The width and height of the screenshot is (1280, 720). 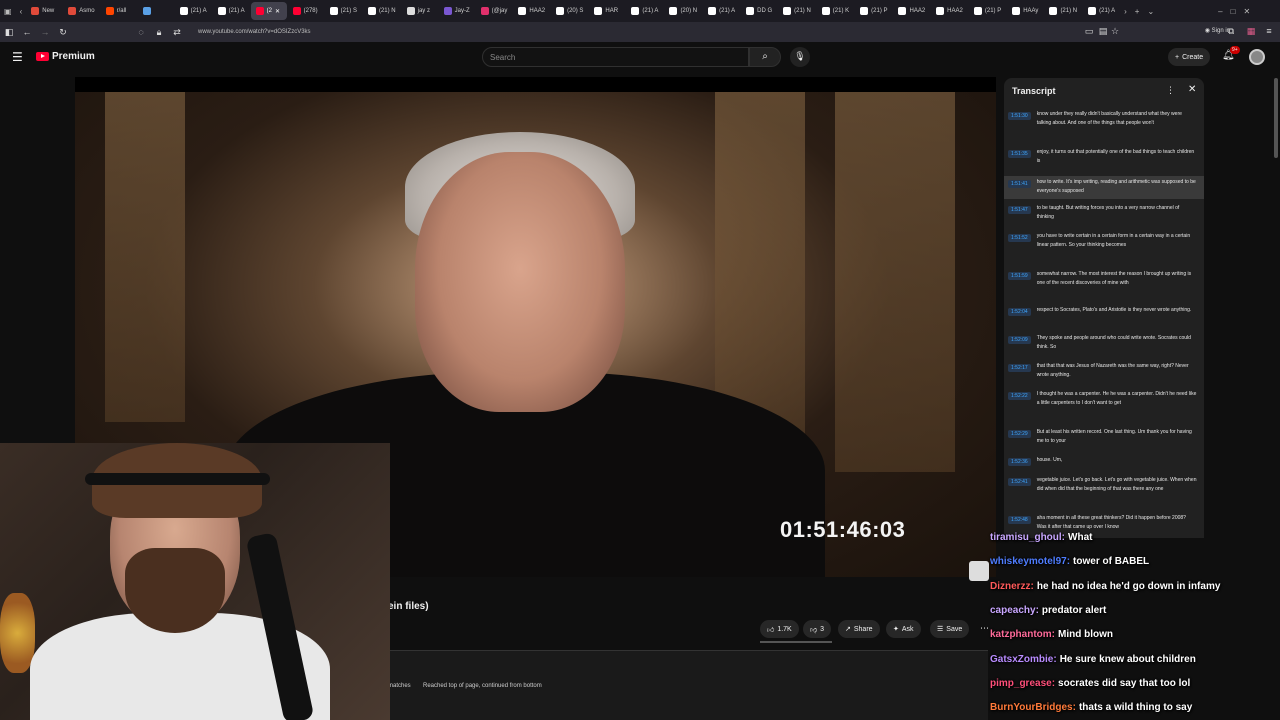 I want to click on hamburger-menu-icon: ☰, so click(x=17, y=57).